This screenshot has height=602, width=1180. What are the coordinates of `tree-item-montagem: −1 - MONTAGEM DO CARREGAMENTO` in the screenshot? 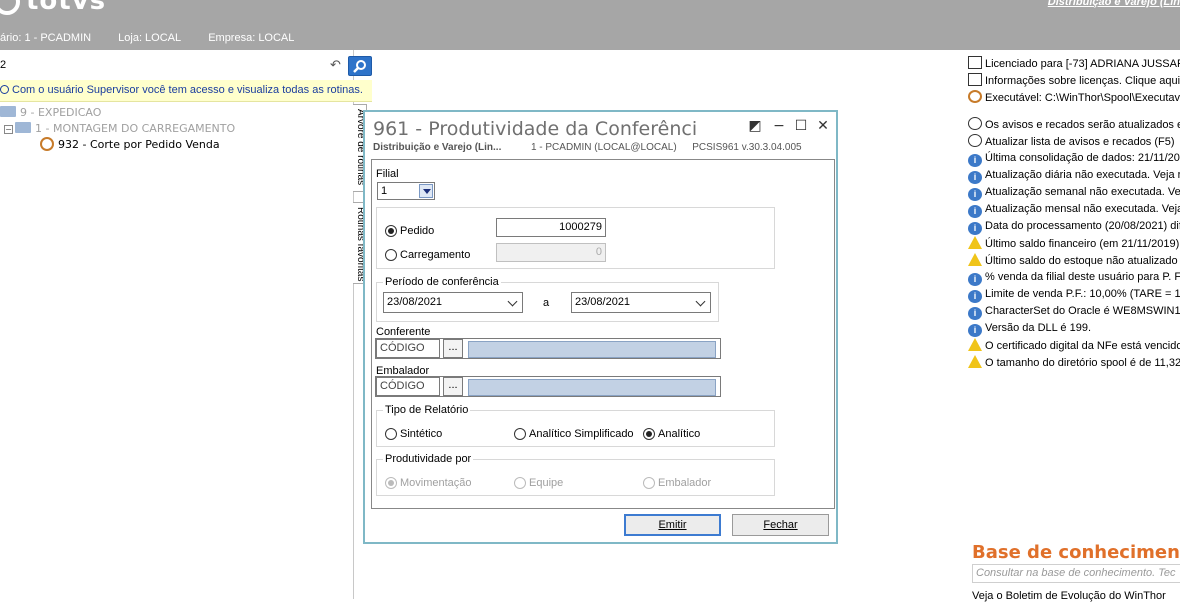 It's located at (117, 129).